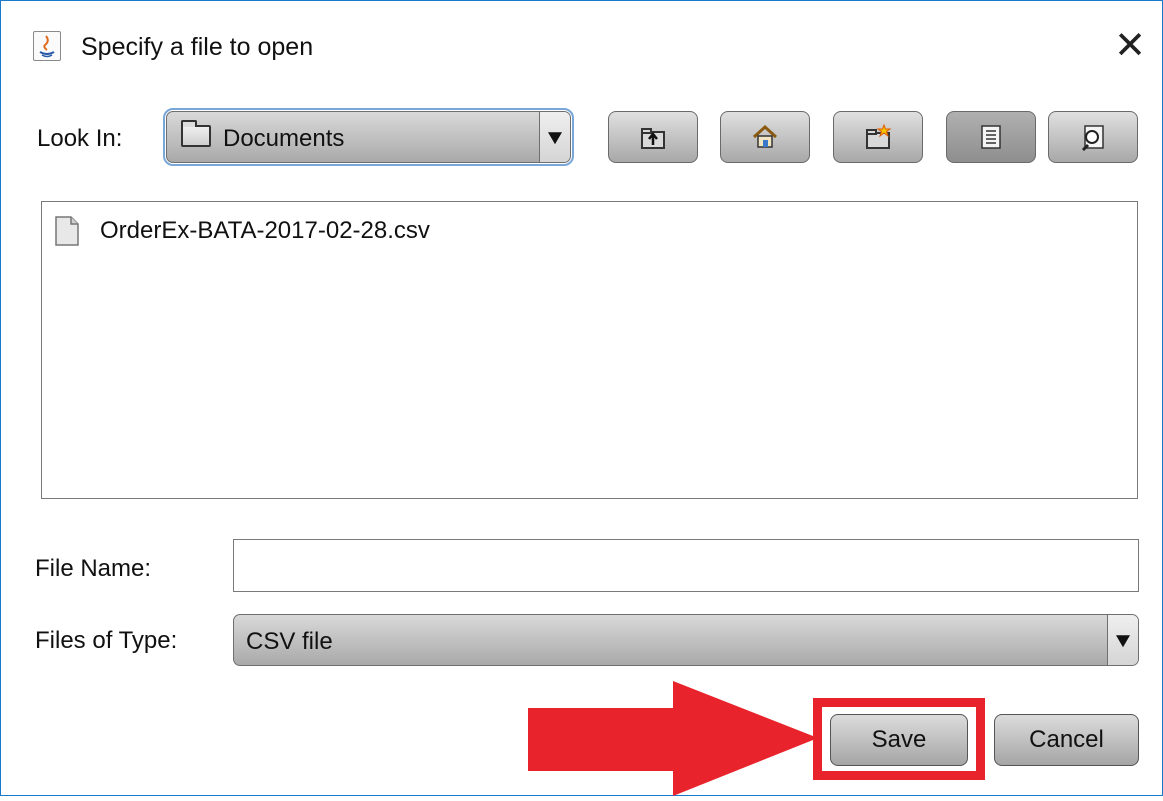 This screenshot has width=1163, height=801. I want to click on home-icon, so click(765, 136).